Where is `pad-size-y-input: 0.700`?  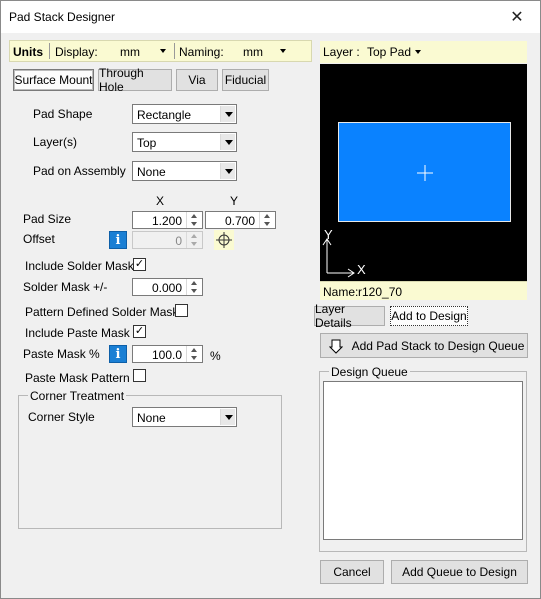
pad-size-y-input: 0.700 is located at coordinates (240, 220).